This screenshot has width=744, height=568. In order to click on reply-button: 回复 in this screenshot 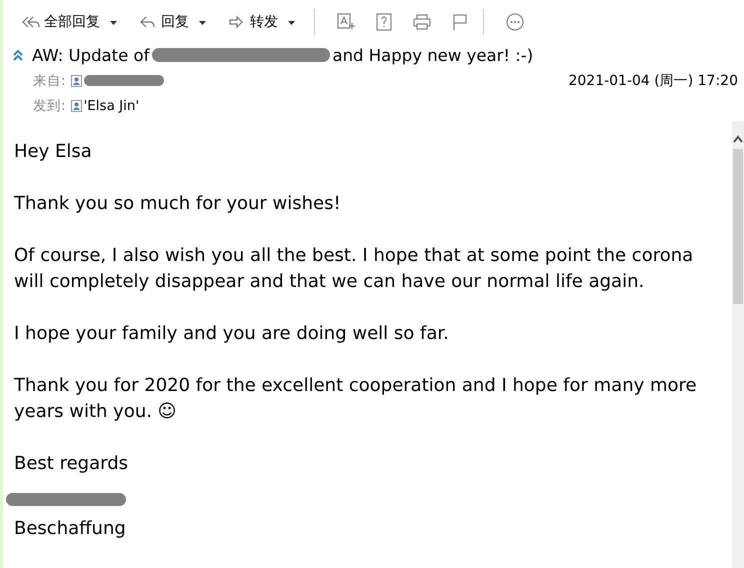, I will do `click(172, 22)`.